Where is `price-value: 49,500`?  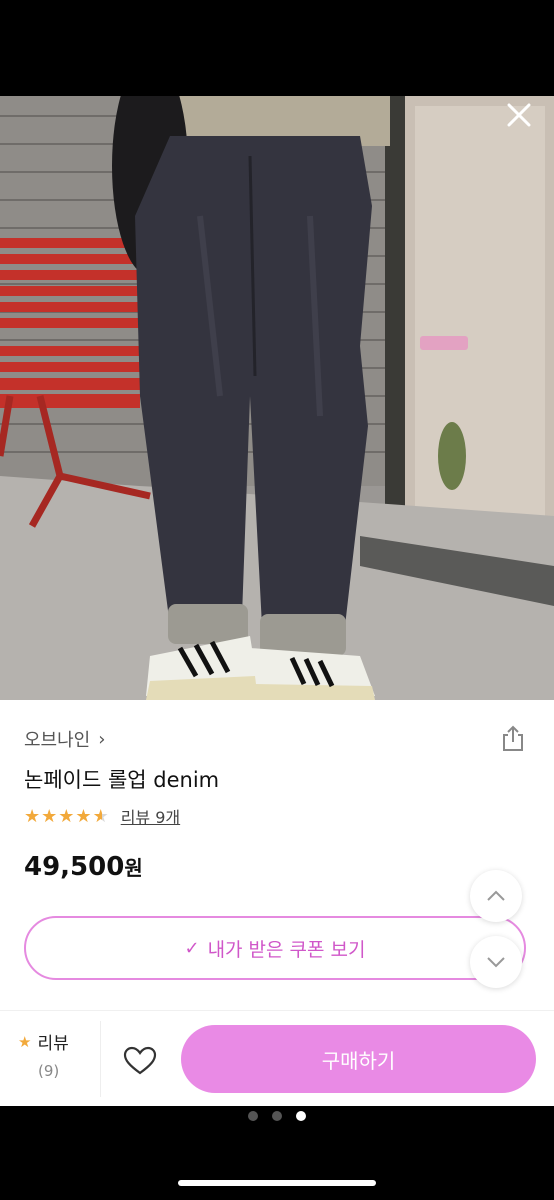 price-value: 49,500 is located at coordinates (74, 867).